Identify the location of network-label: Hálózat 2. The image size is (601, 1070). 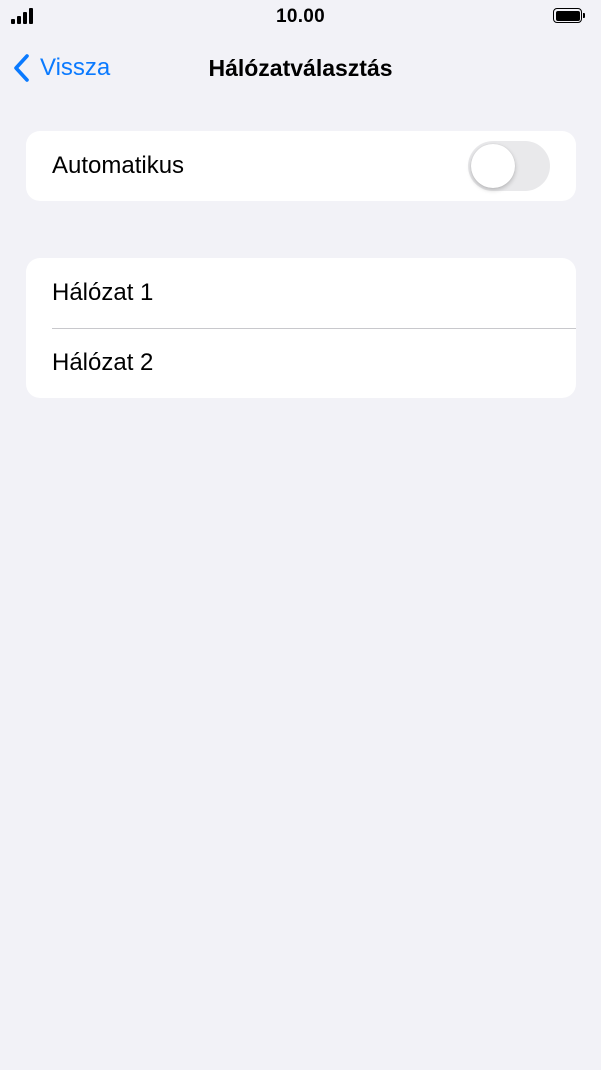
(103, 362).